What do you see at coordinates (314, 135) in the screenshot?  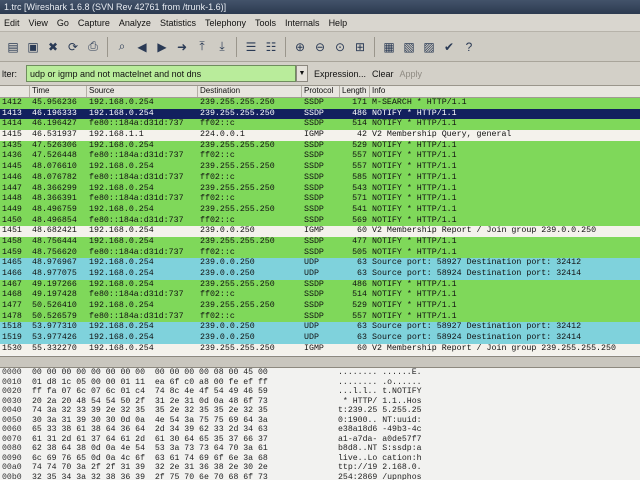 I see `packet-protocol: IGMP` at bounding box center [314, 135].